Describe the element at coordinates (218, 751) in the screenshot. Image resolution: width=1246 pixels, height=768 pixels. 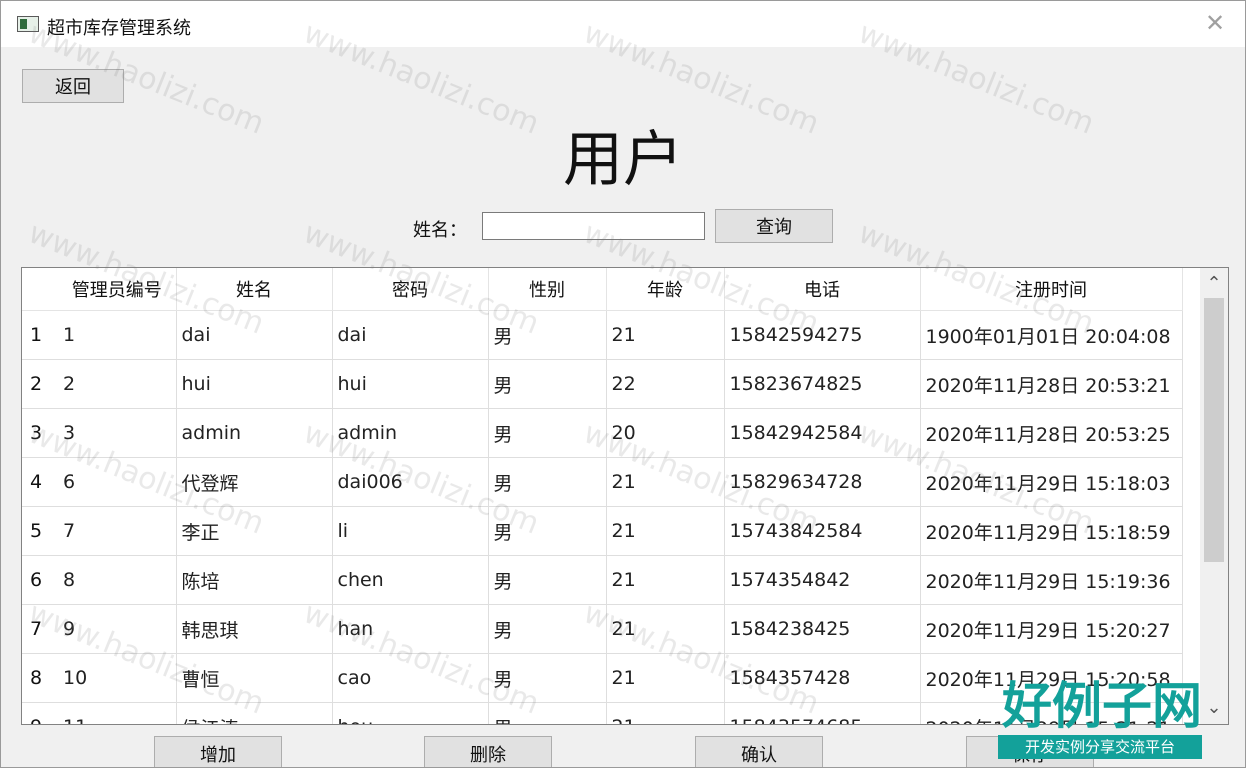
I see `add-button: 增加` at that location.